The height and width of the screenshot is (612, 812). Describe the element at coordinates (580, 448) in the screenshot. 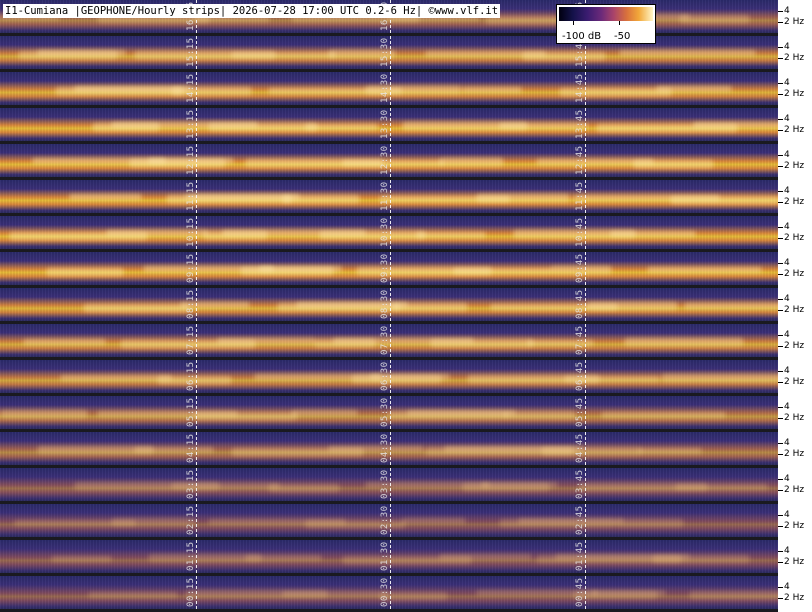

I see `time-label: 04:45` at that location.